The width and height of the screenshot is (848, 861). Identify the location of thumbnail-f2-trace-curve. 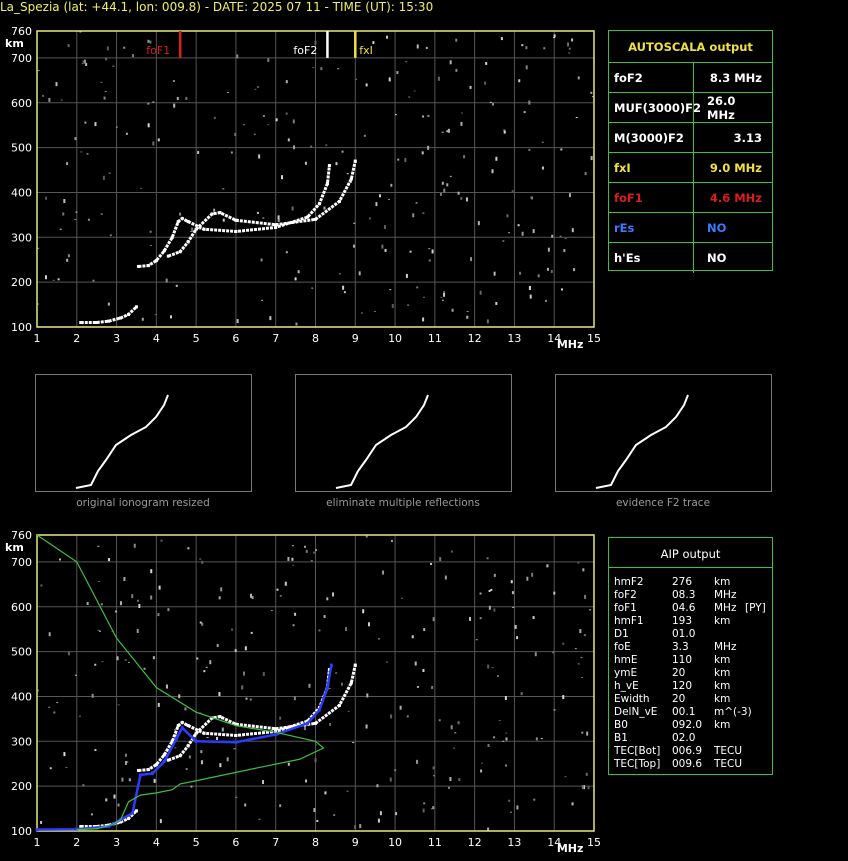
(642, 441).